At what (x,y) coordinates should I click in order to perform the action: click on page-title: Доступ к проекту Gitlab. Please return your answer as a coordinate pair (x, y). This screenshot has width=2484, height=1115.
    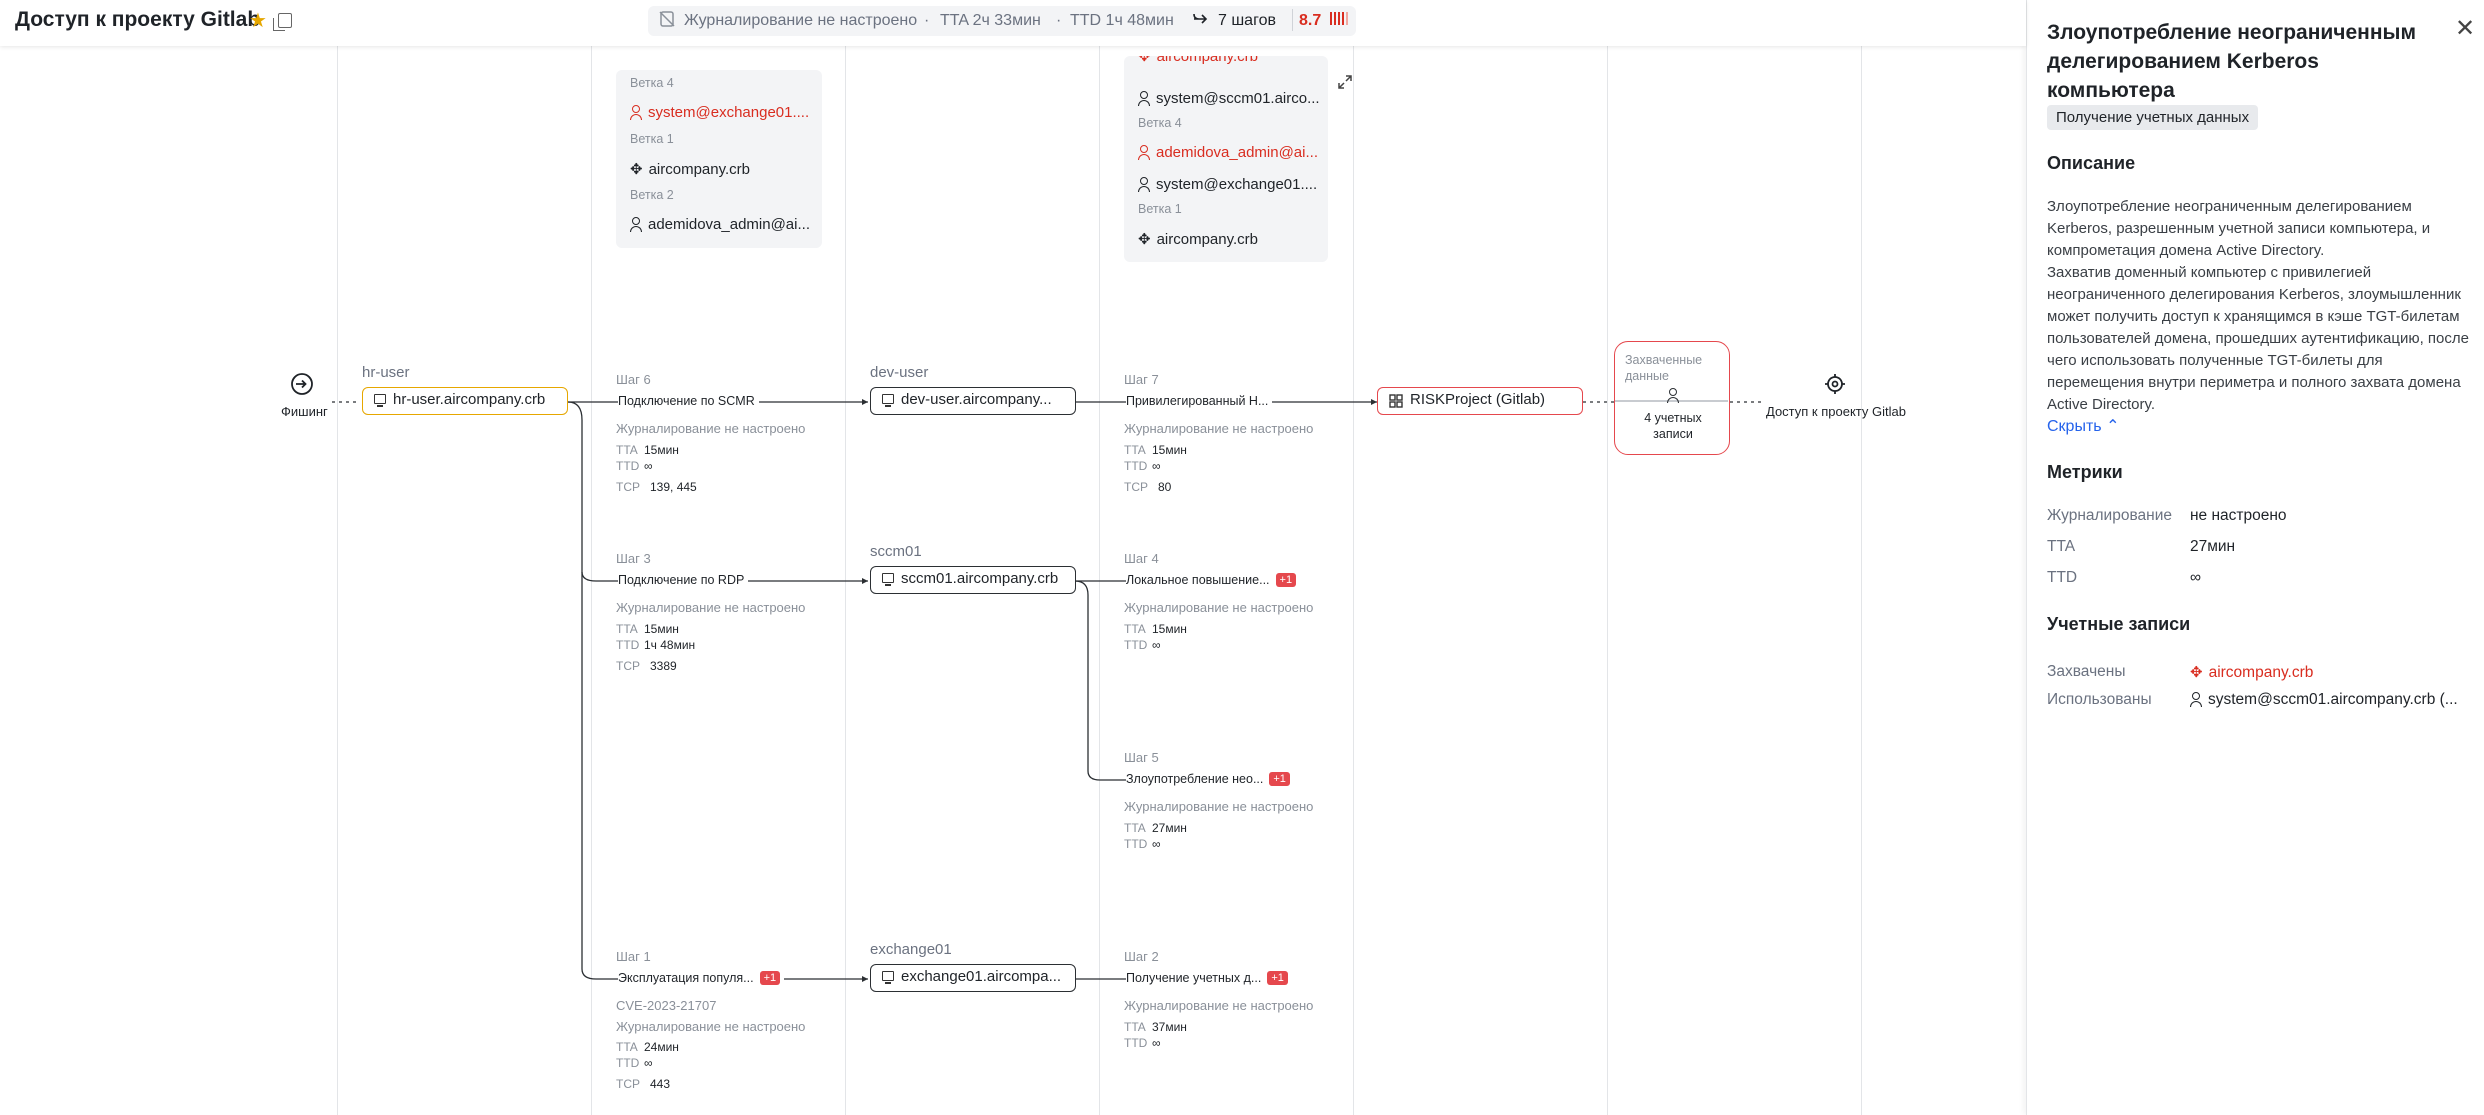
    Looking at the image, I should click on (138, 19).